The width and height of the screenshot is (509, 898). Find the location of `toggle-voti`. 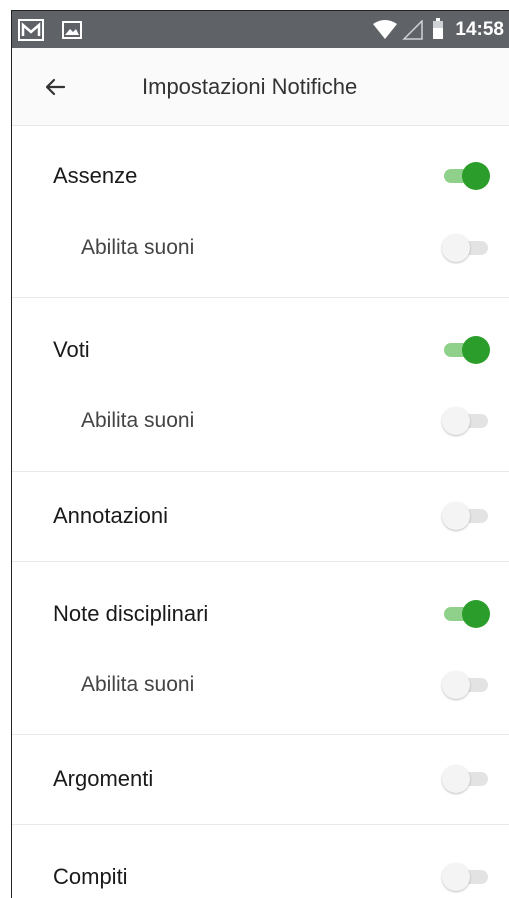

toggle-voti is located at coordinates (466, 350).